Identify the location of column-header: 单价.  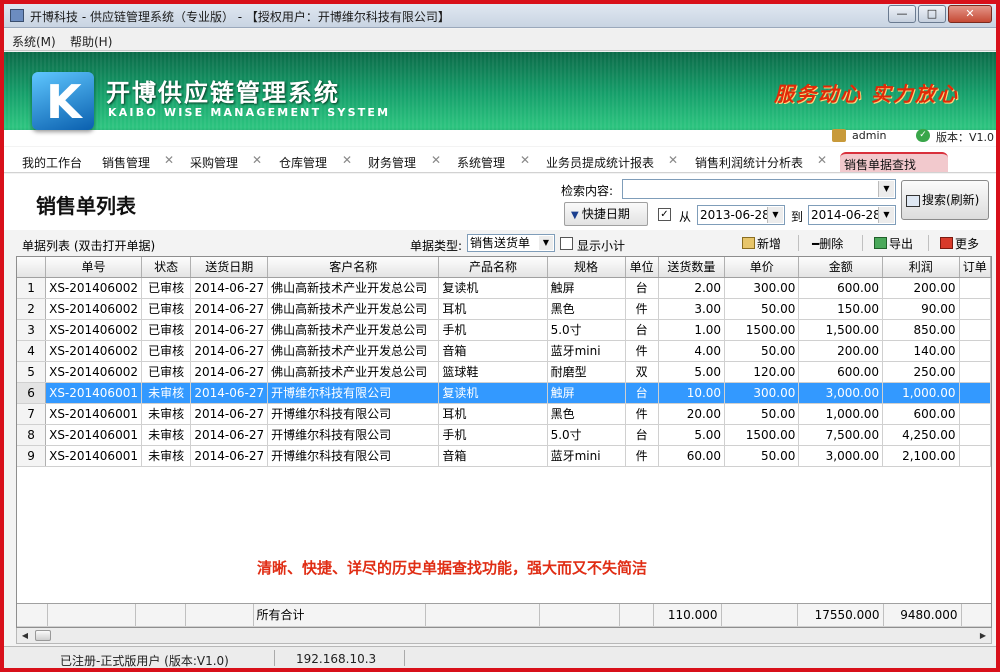
(762, 267).